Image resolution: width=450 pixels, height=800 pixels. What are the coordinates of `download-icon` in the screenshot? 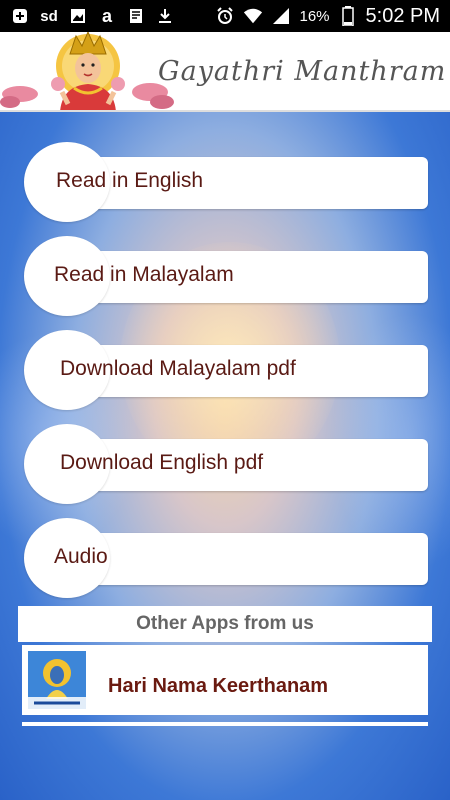 It's located at (165, 16).